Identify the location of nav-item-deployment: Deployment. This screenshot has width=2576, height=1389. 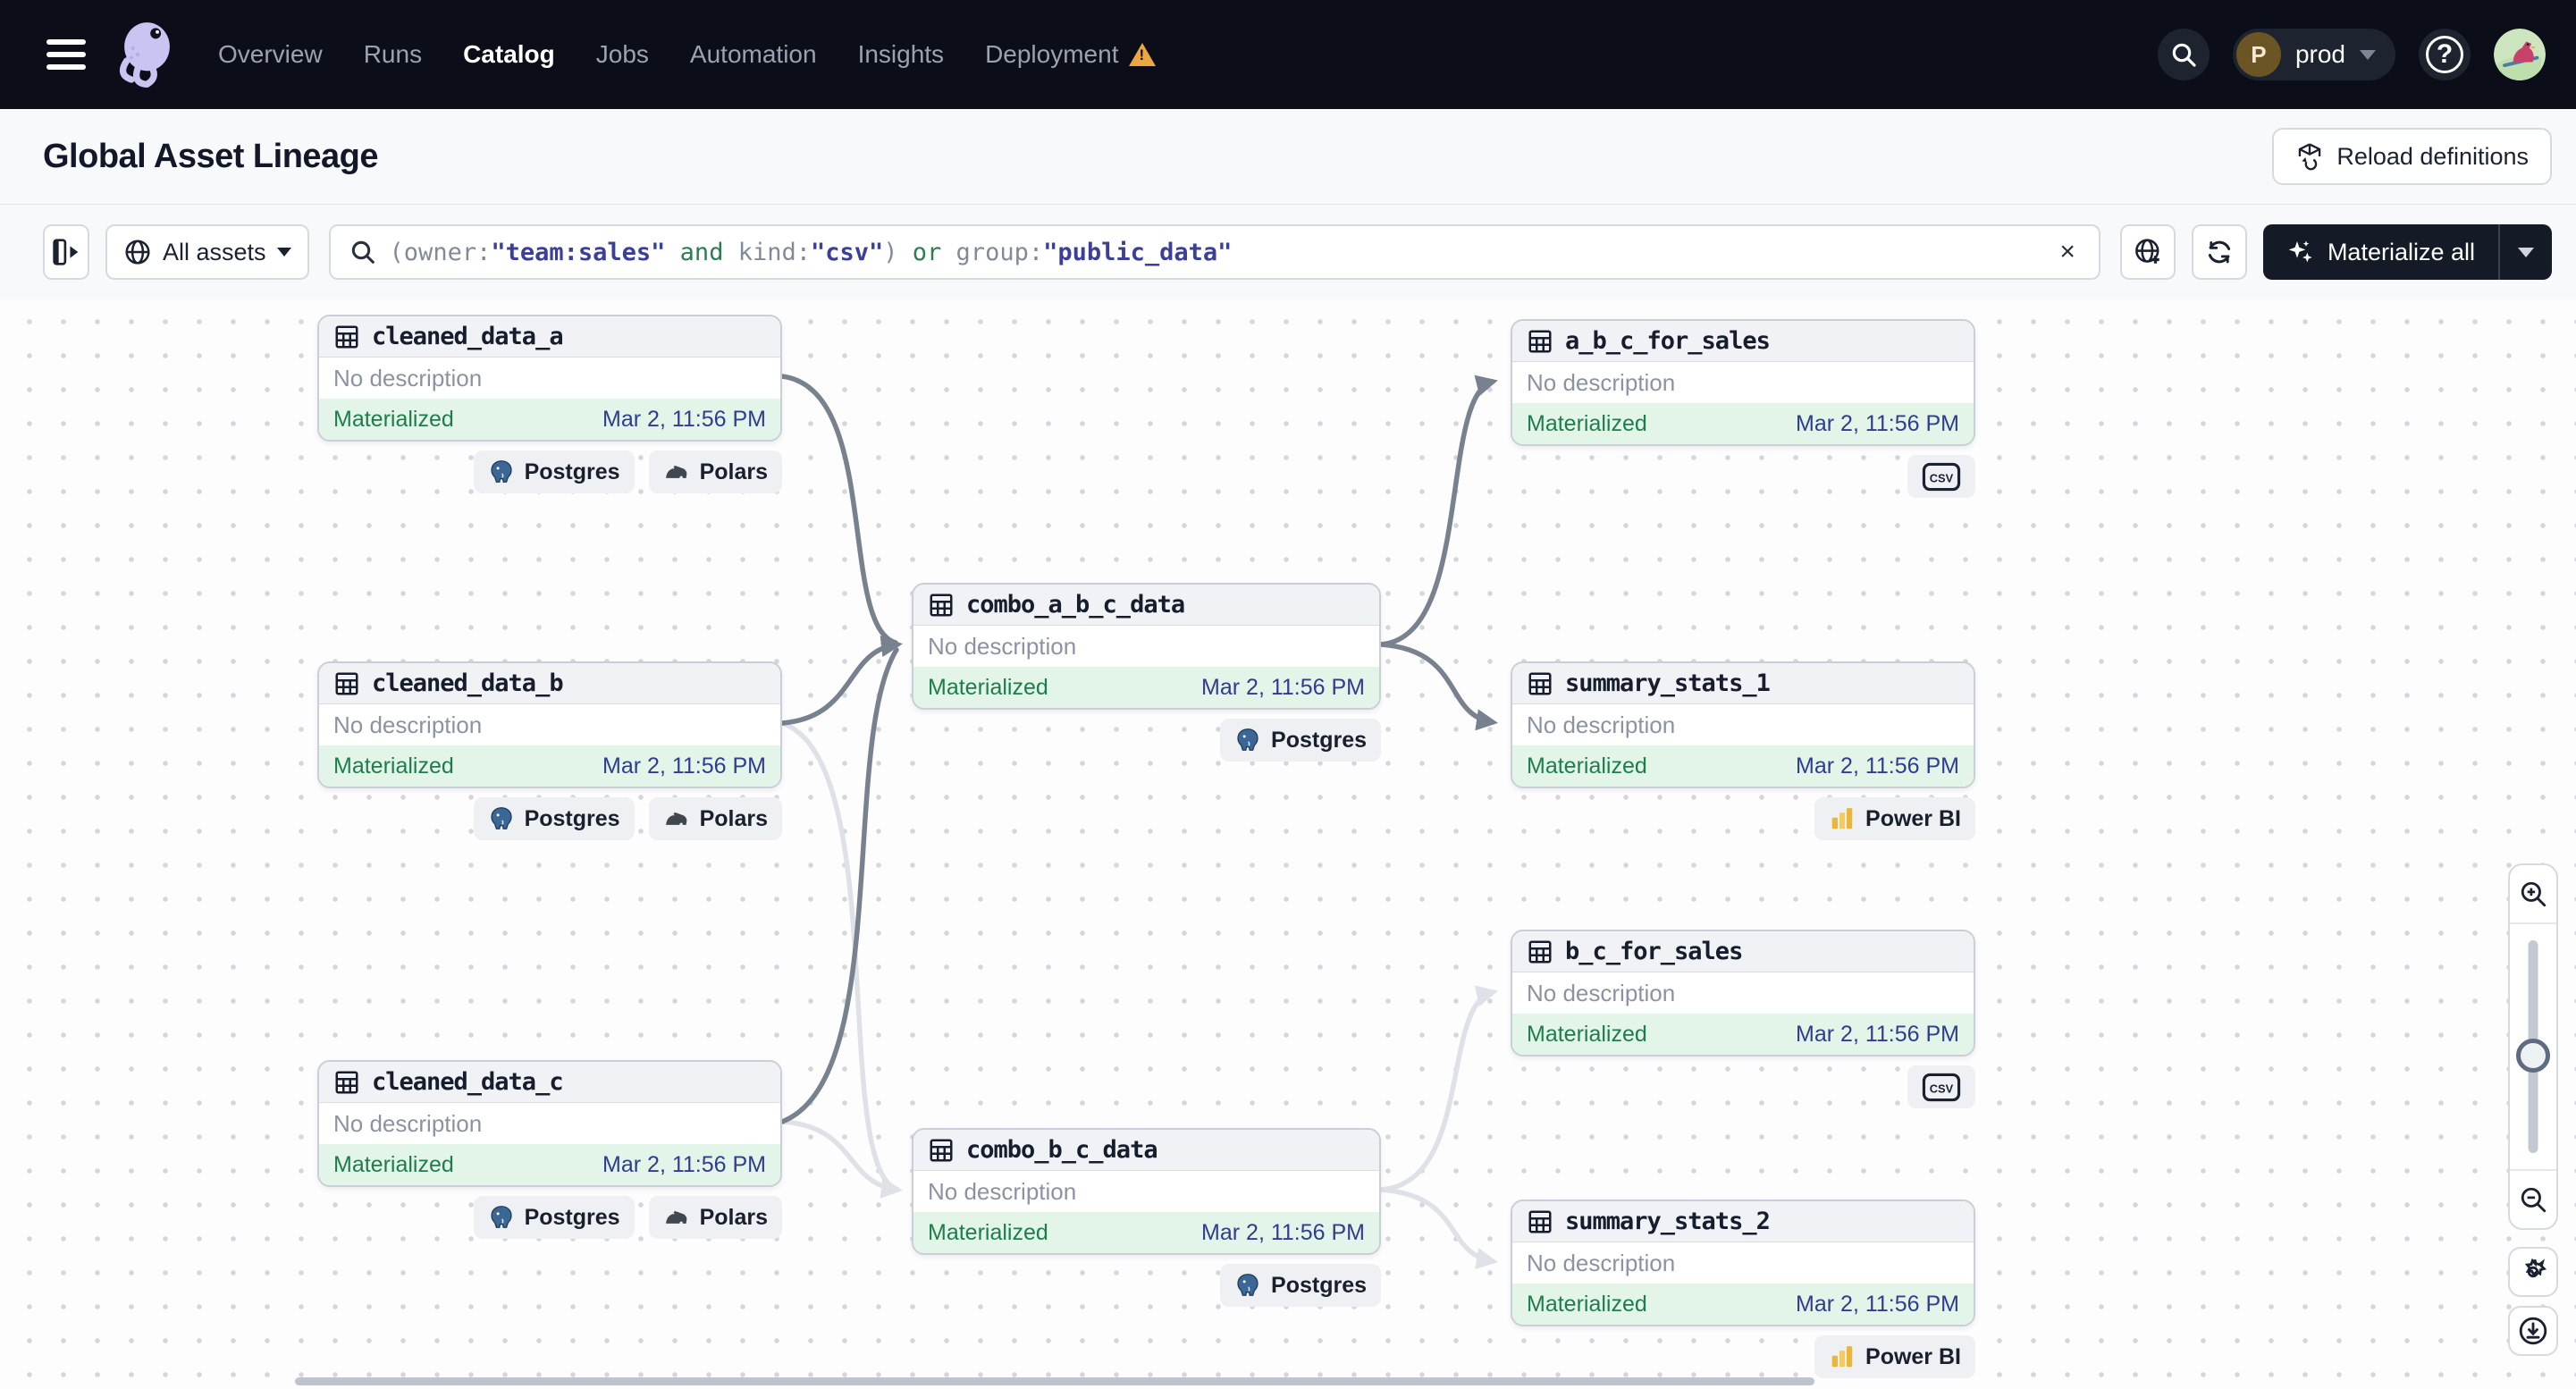
(1071, 54).